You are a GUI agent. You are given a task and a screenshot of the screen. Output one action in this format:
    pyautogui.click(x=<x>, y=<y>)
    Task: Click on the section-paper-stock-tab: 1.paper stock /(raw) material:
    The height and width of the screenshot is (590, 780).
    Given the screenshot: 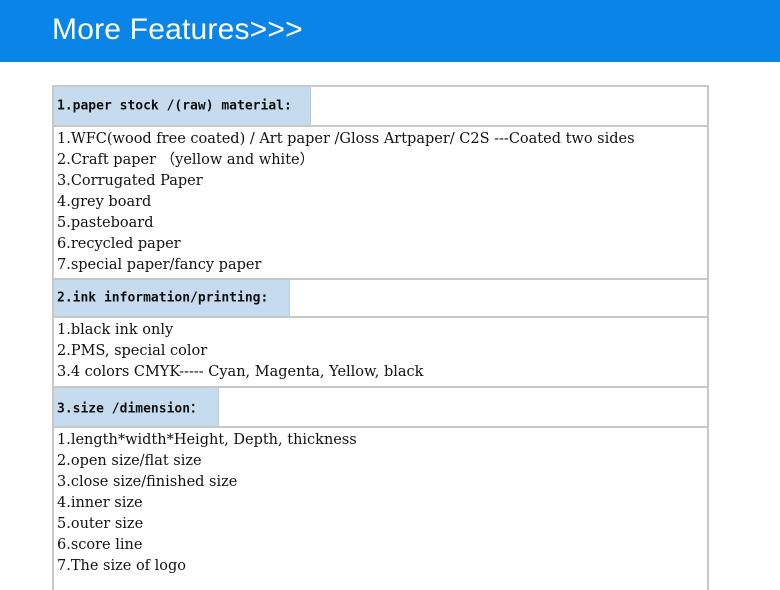 What is the action you would take?
    pyautogui.click(x=182, y=106)
    